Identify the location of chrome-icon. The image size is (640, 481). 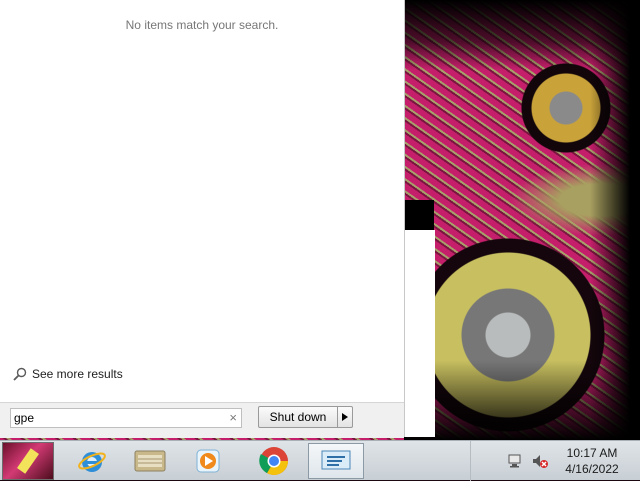
(273, 461).